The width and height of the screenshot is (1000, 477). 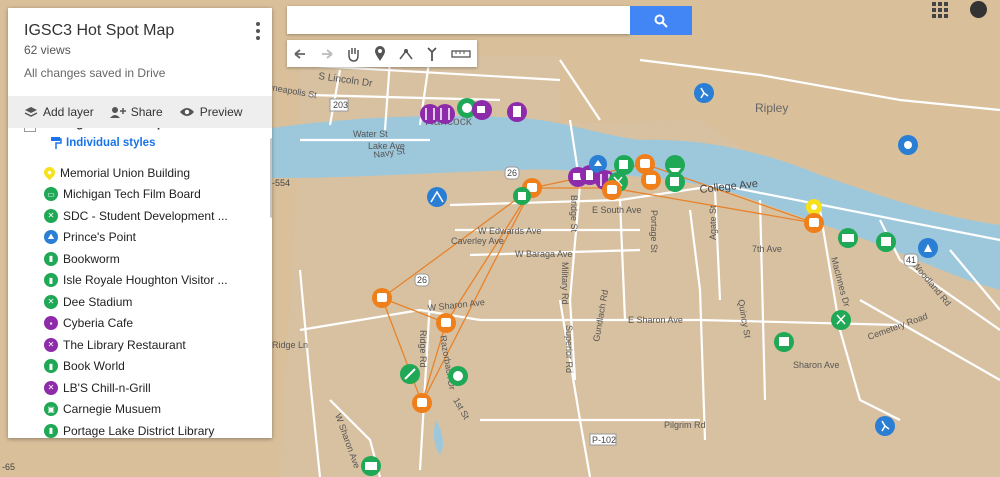 I want to click on map-label-military: Military Rd, so click(x=565, y=283).